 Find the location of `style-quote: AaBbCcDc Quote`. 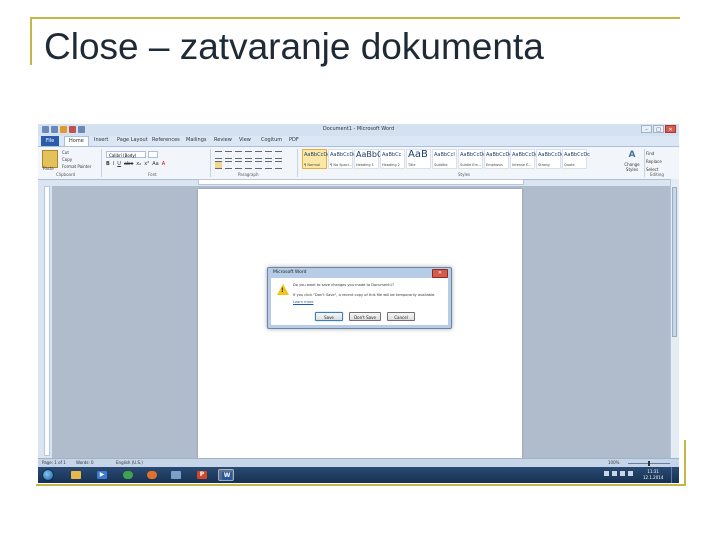

style-quote: AaBbCcDc Quote is located at coordinates (576, 159).